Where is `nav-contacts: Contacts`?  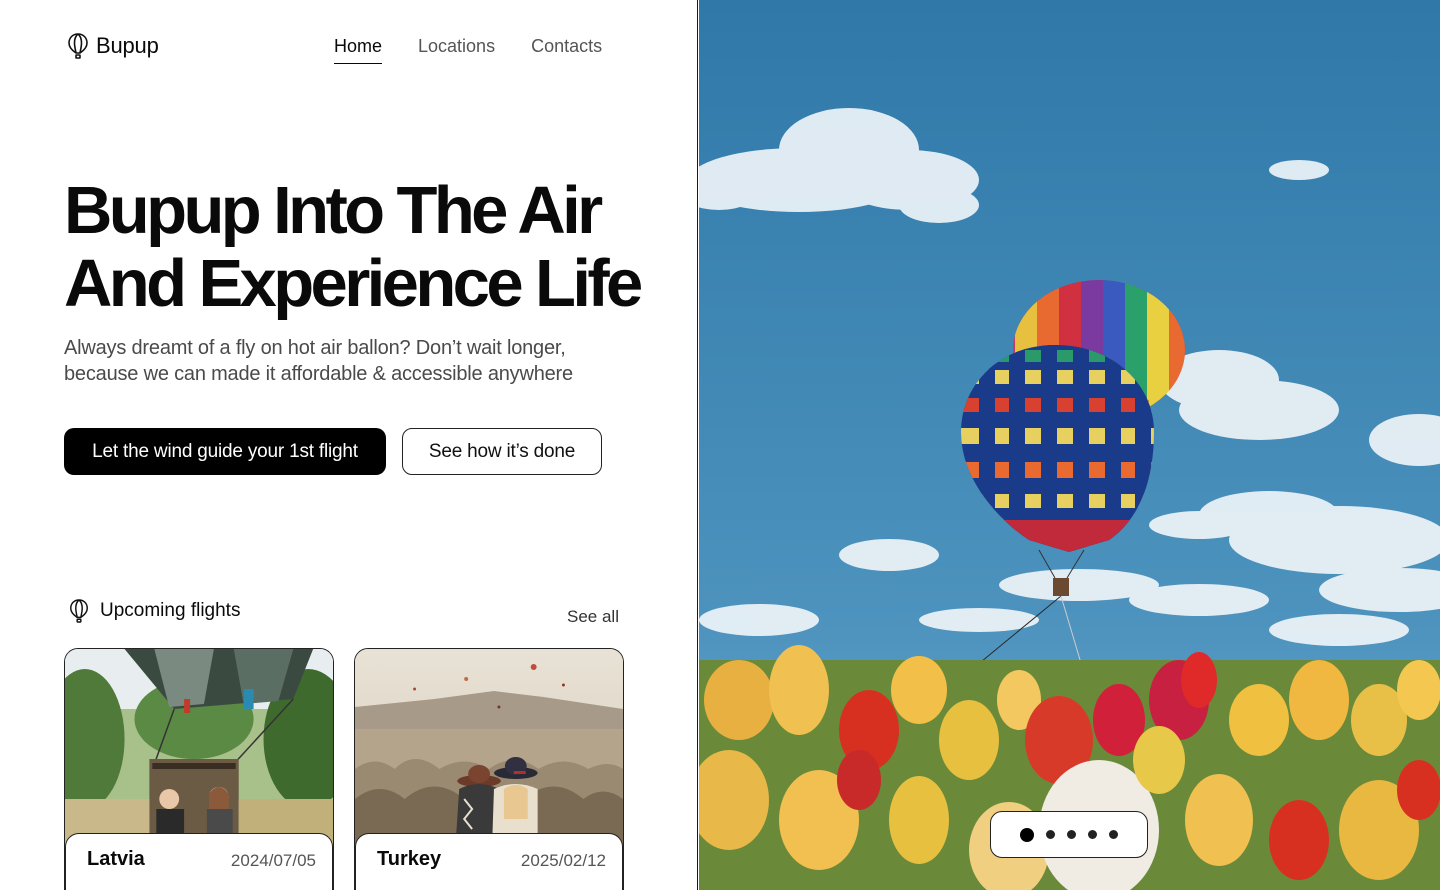 nav-contacts: Contacts is located at coordinates (566, 50).